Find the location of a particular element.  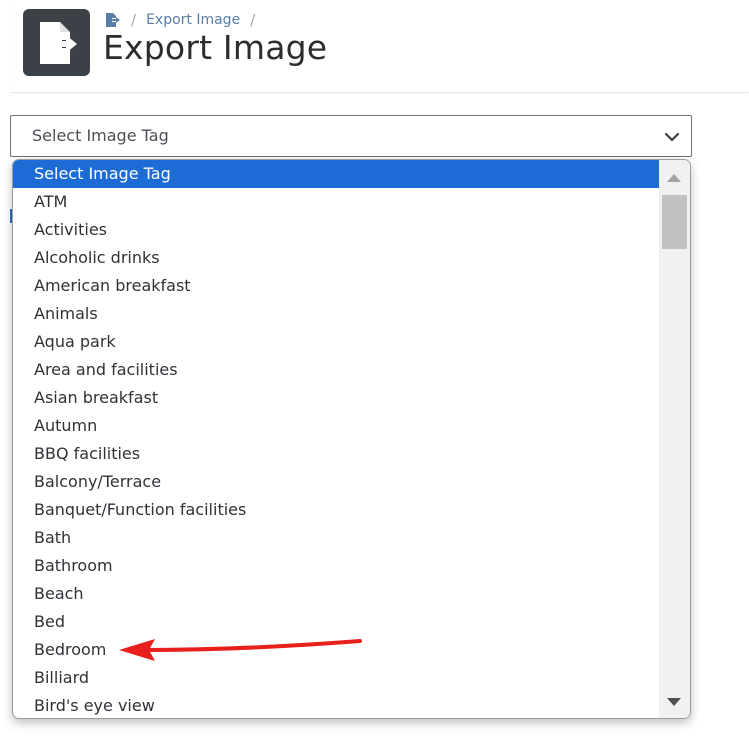

image-tag-select: Select Image Tag is located at coordinates (351, 136).